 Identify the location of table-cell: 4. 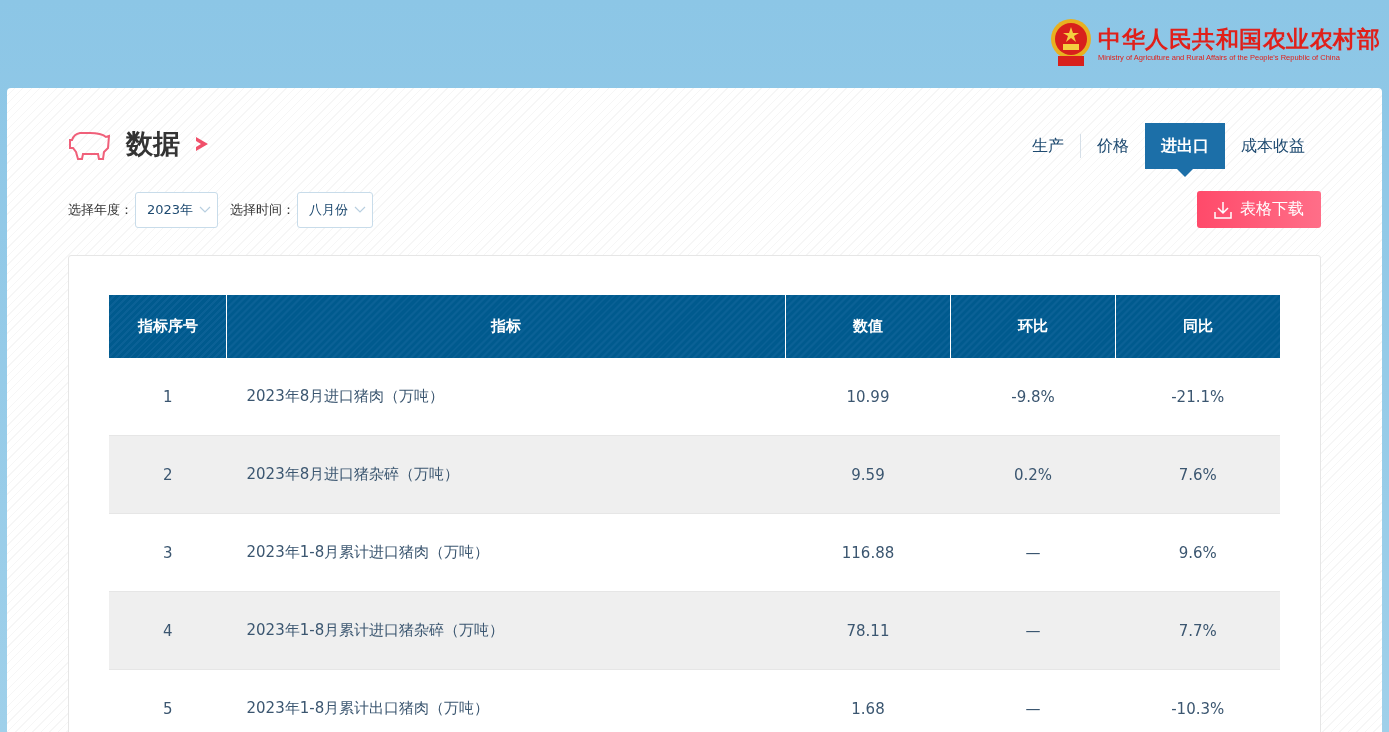
(168, 630).